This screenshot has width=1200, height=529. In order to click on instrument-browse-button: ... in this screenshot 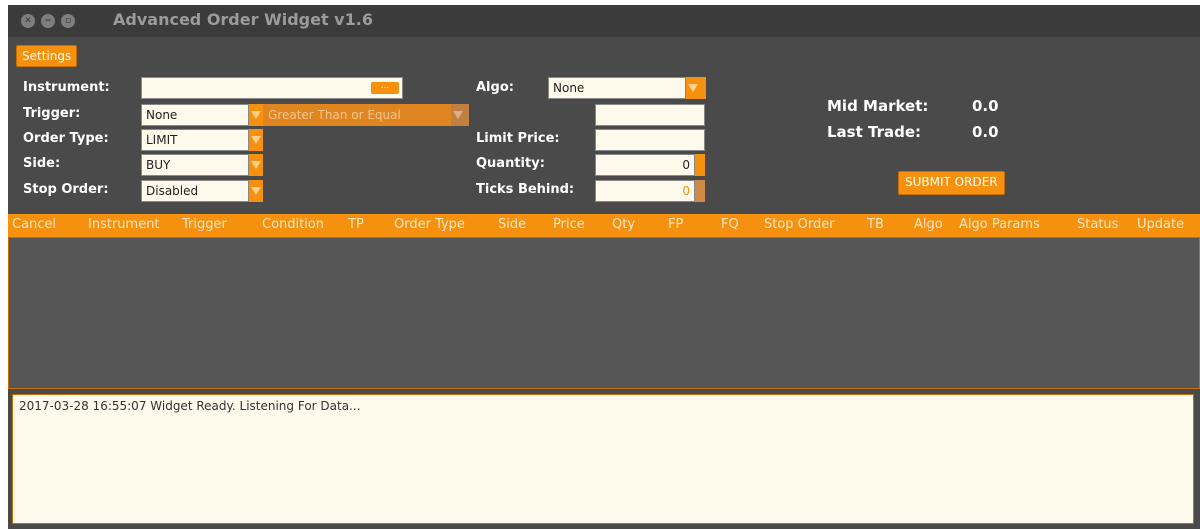, I will do `click(385, 88)`.